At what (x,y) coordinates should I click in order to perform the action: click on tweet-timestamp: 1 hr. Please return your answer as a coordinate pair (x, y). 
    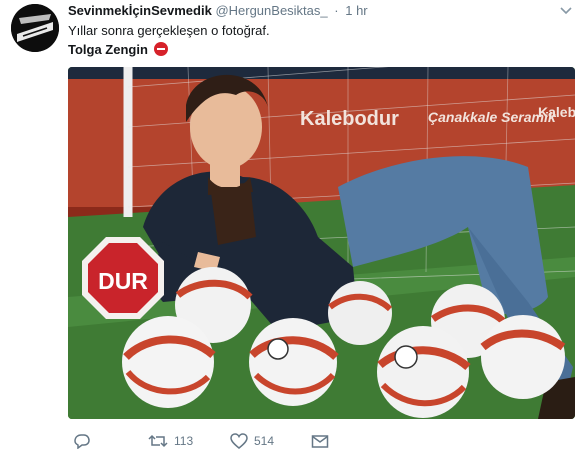
    Looking at the image, I should click on (356, 10).